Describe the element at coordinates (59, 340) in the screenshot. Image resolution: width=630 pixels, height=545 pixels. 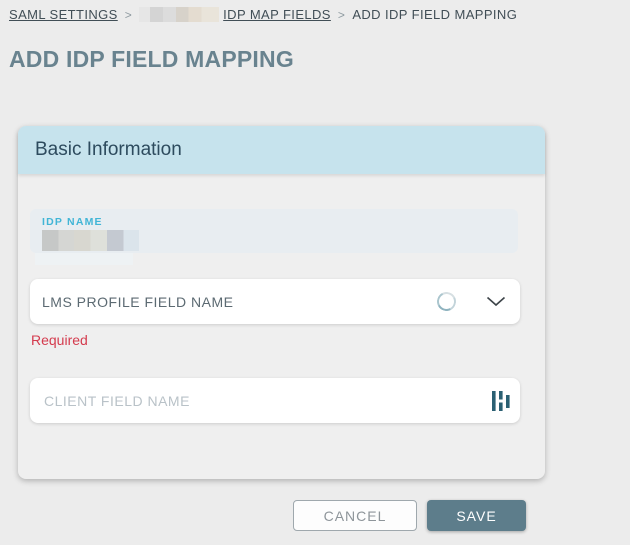
I see `required-error-text: Required` at that location.